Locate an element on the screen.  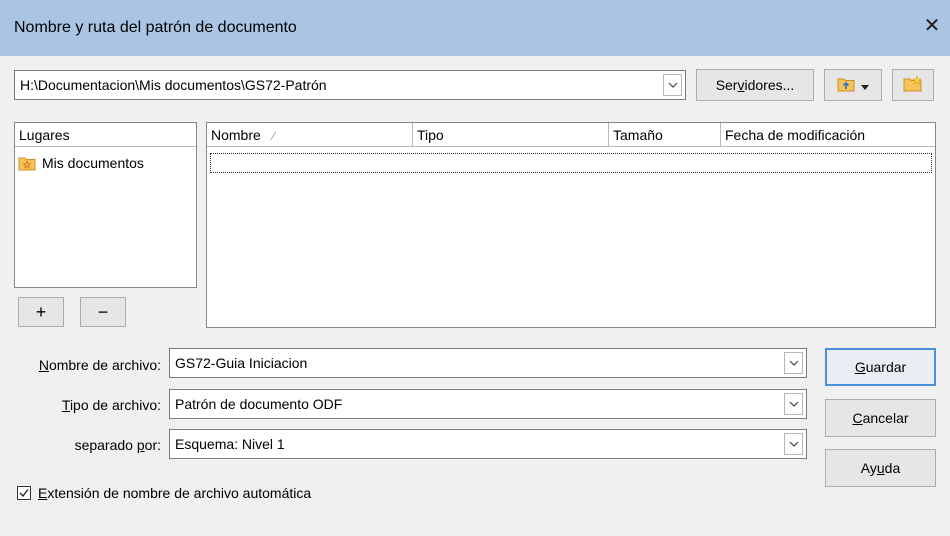
close-icon: ✕ is located at coordinates (932, 26).